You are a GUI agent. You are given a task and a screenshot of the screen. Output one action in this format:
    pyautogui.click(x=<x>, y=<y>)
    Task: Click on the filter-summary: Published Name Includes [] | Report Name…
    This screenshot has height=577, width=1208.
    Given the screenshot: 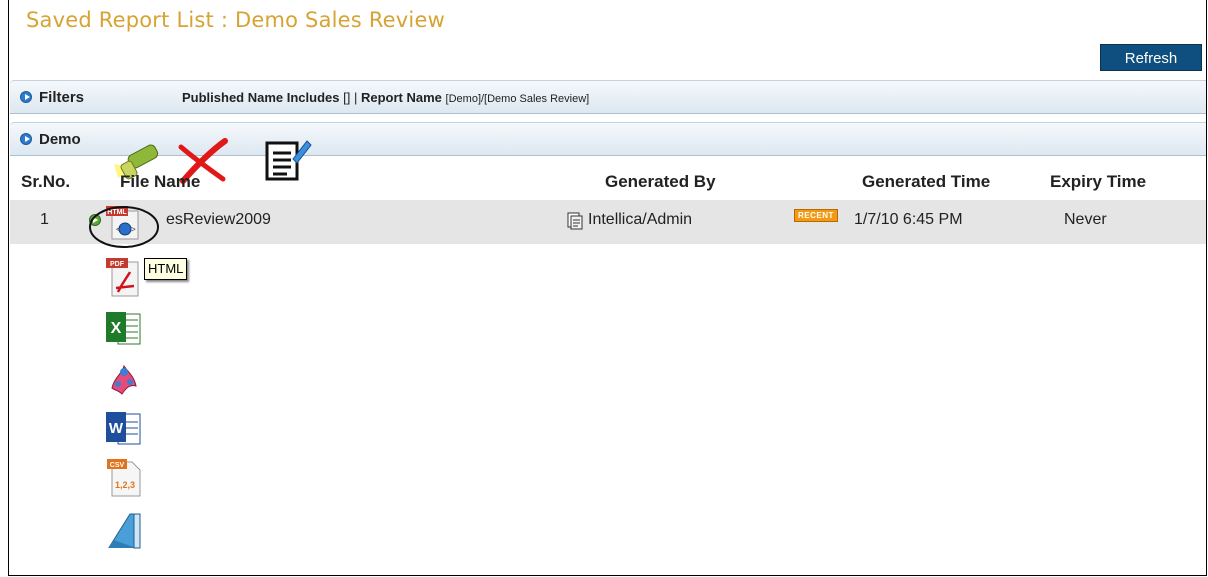 What is the action you would take?
    pyautogui.click(x=385, y=97)
    